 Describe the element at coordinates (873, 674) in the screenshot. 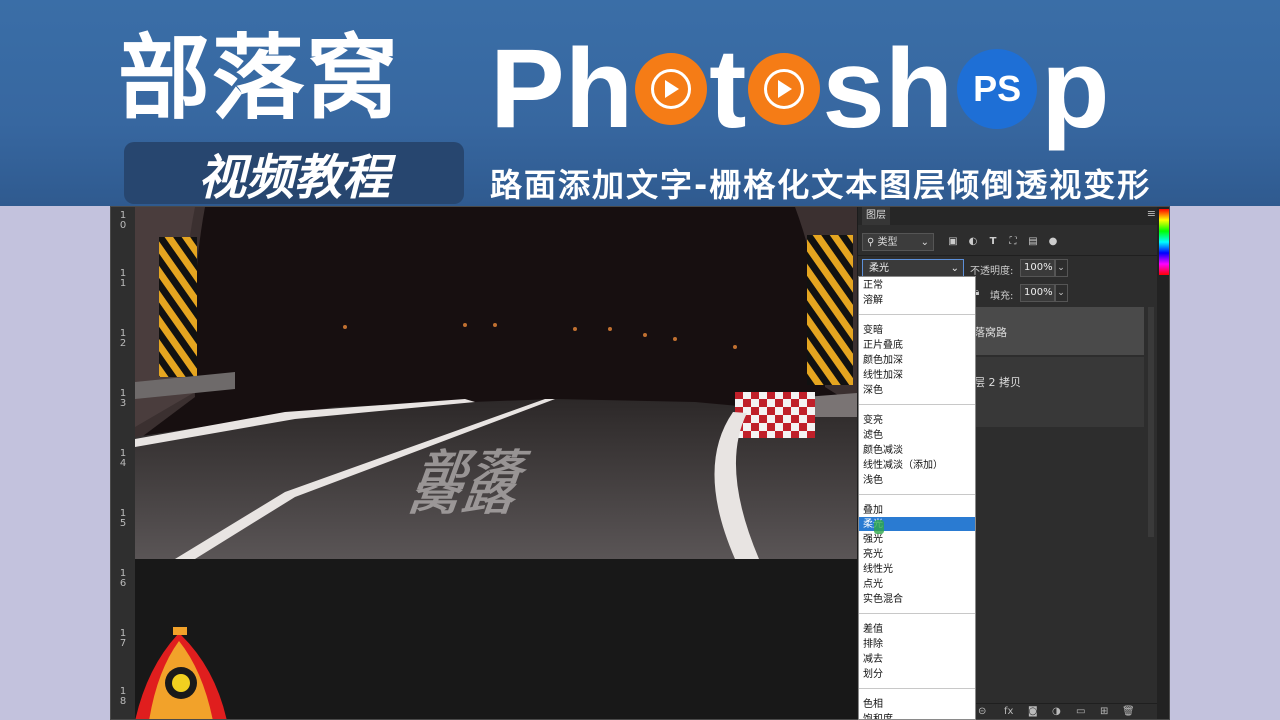

I see `blend-option: 划分` at that location.